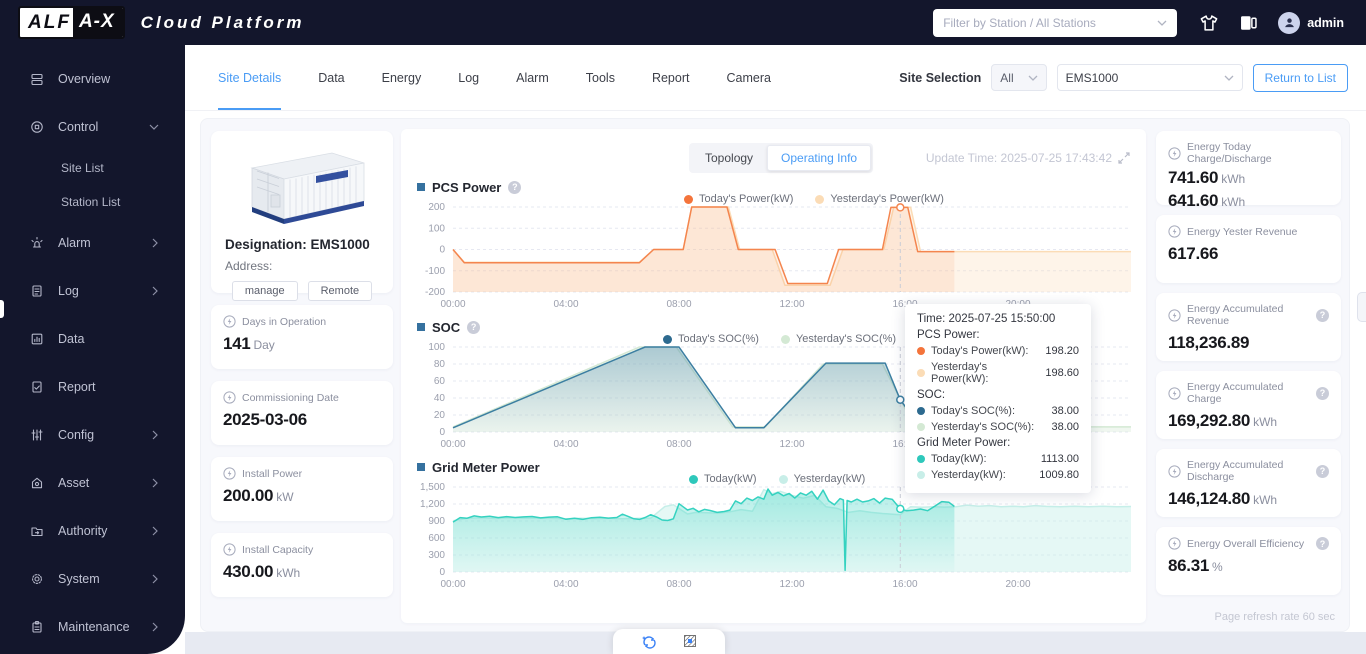 The height and width of the screenshot is (654, 1366). What do you see at coordinates (565, 584) in the screenshot?
I see `svg-text: 04:00` at bounding box center [565, 584].